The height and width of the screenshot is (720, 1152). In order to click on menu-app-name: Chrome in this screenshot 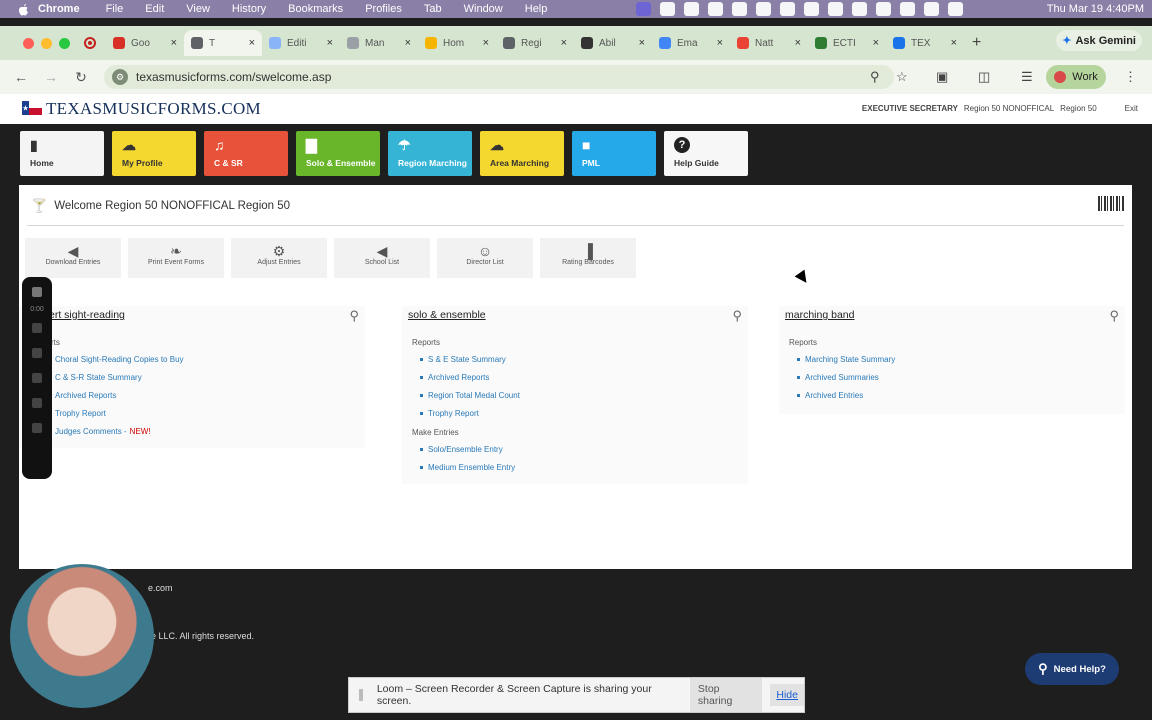, I will do `click(59, 9)`.